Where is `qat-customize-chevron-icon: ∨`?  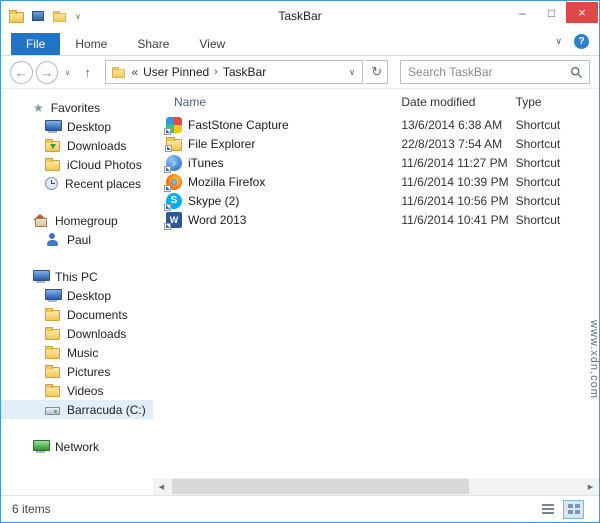
qat-customize-chevron-icon: ∨ is located at coordinates (78, 16).